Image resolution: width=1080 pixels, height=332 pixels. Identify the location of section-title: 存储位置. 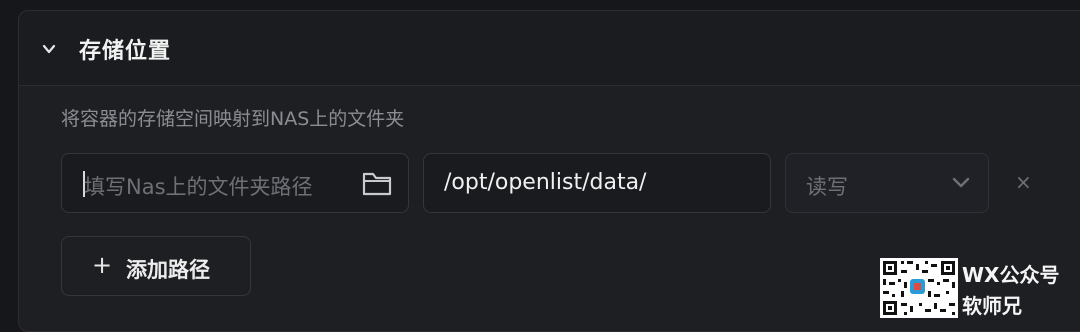
(125, 51).